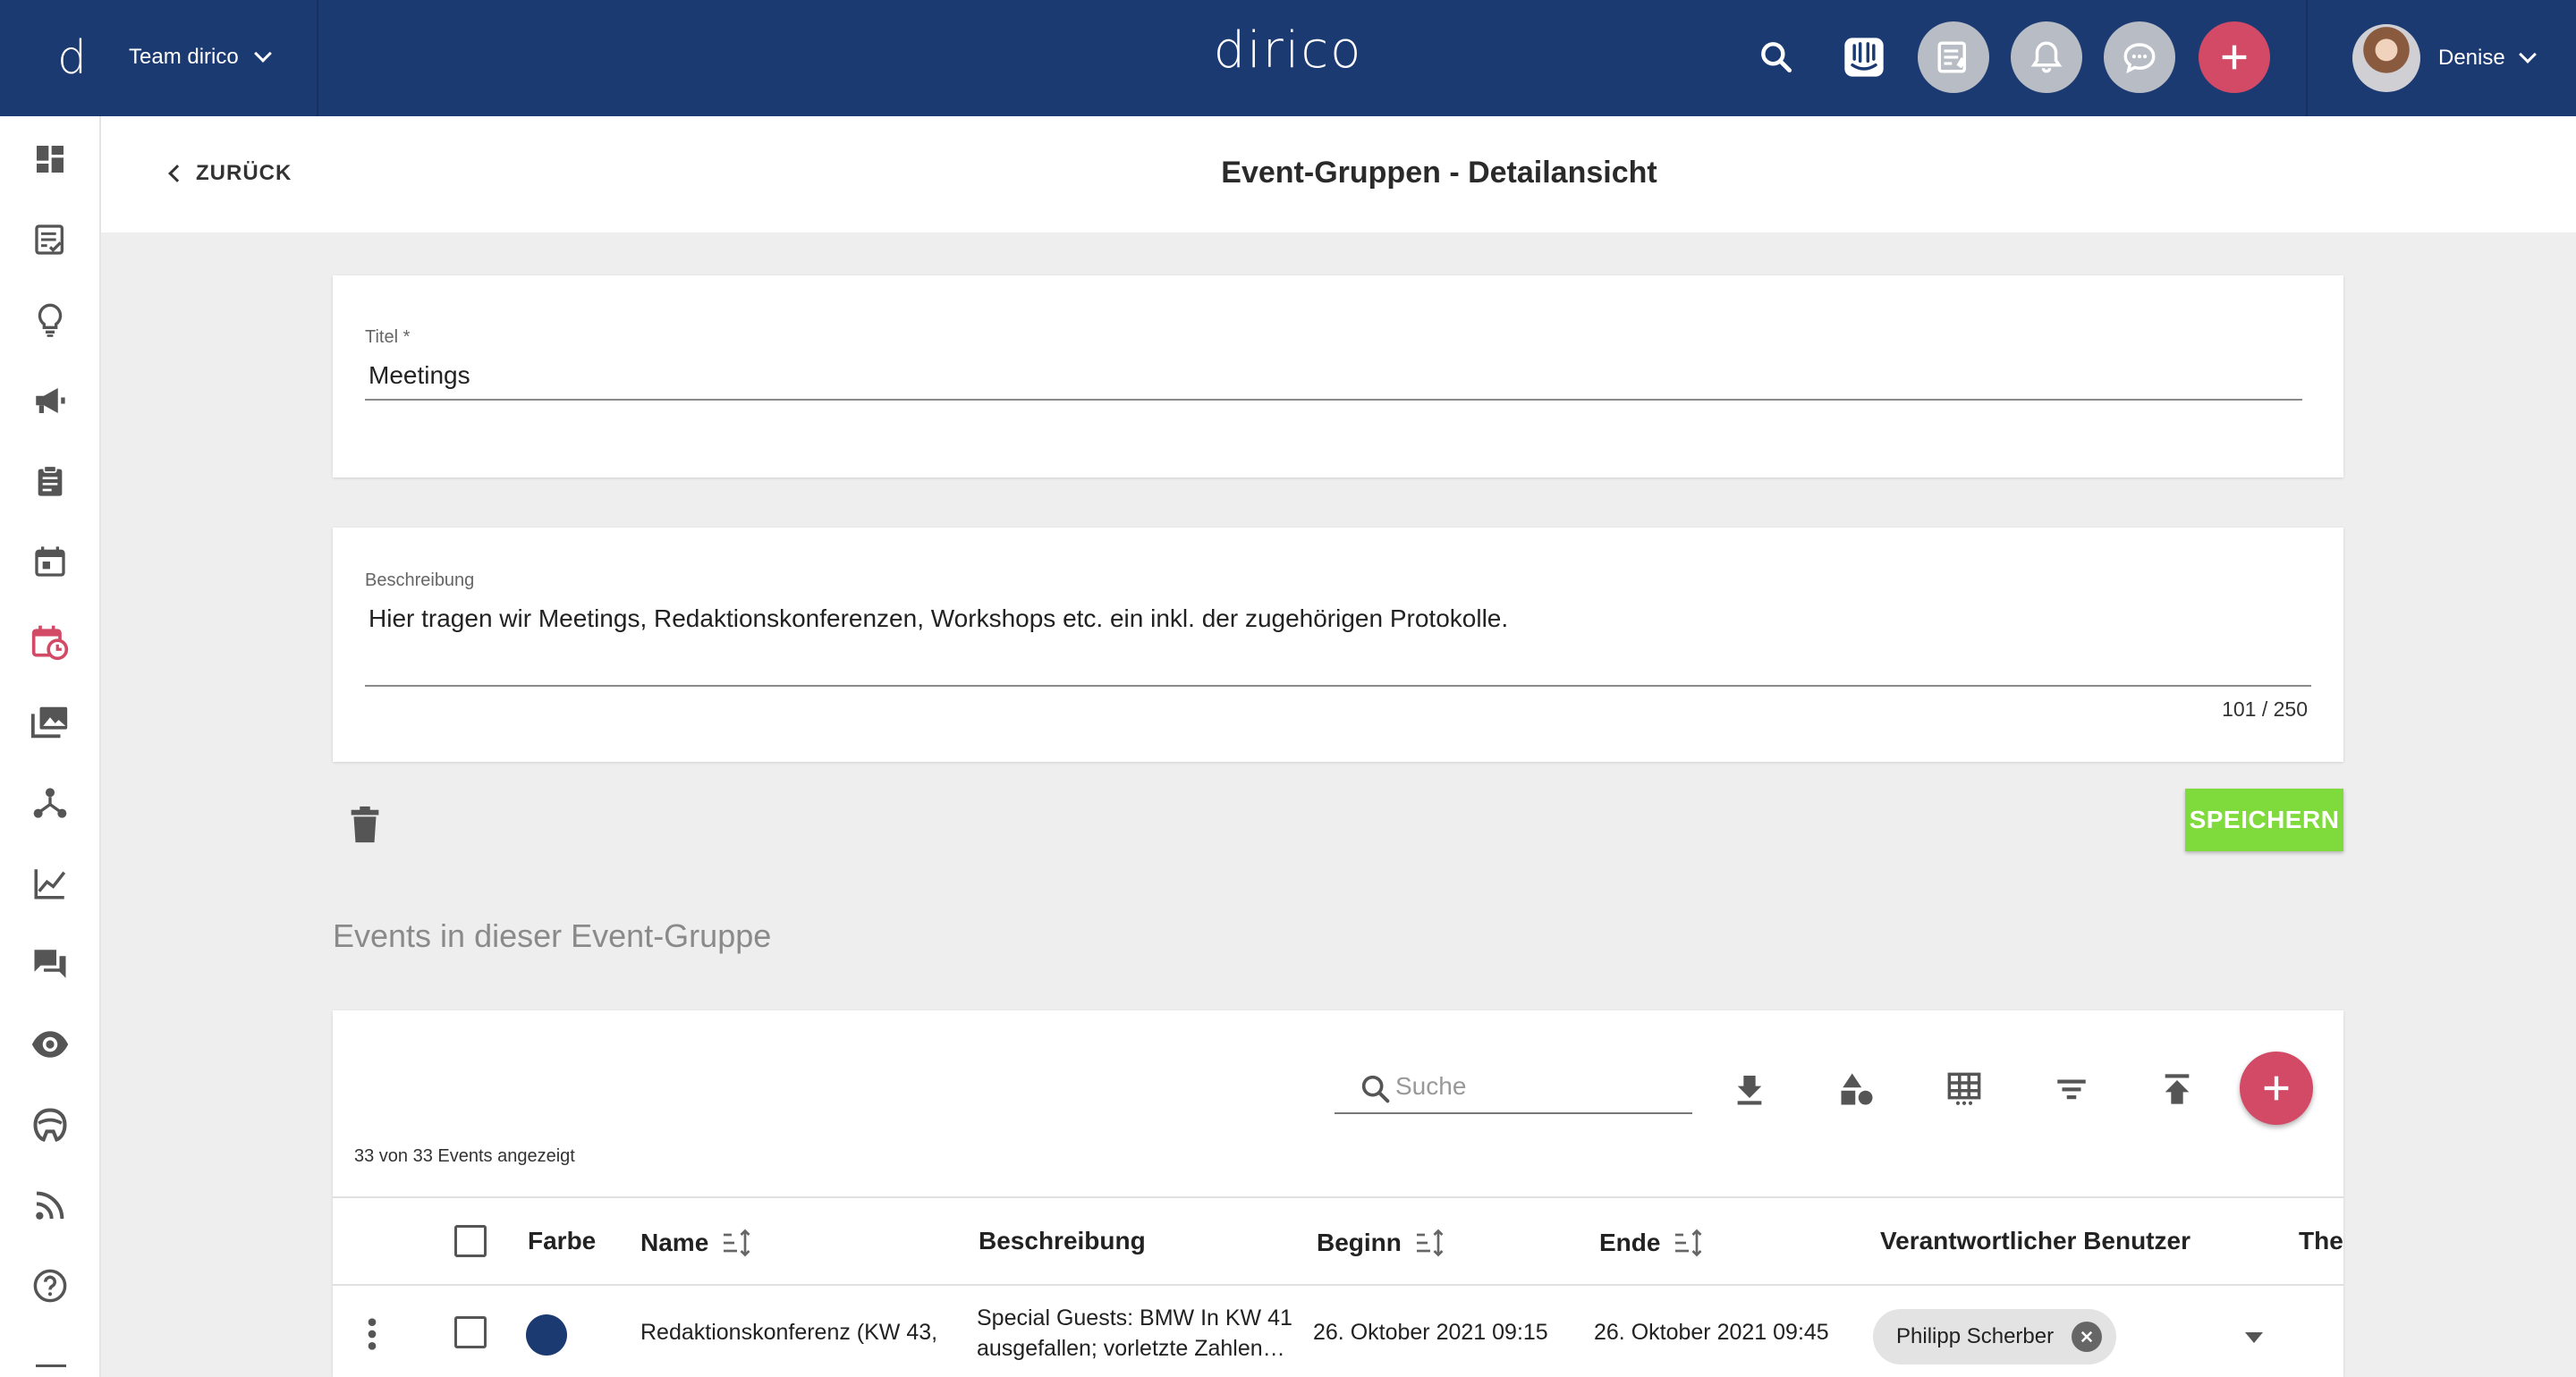 The width and height of the screenshot is (2576, 1377). What do you see at coordinates (1359, 1242) in the screenshot?
I see `column-header-start-label: Beginn` at bounding box center [1359, 1242].